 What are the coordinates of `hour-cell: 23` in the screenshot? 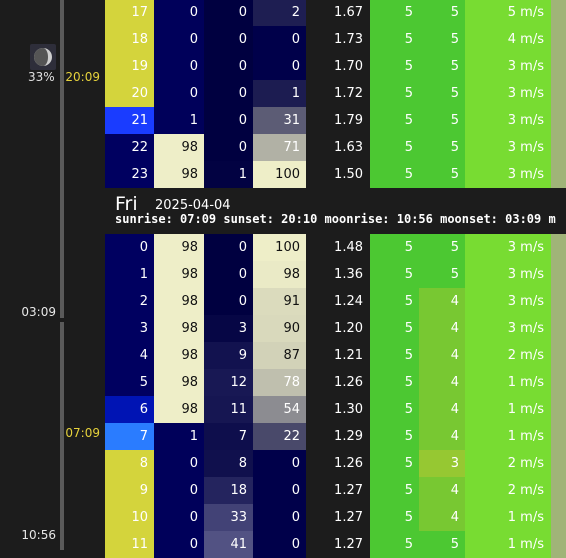 It's located at (129, 174).